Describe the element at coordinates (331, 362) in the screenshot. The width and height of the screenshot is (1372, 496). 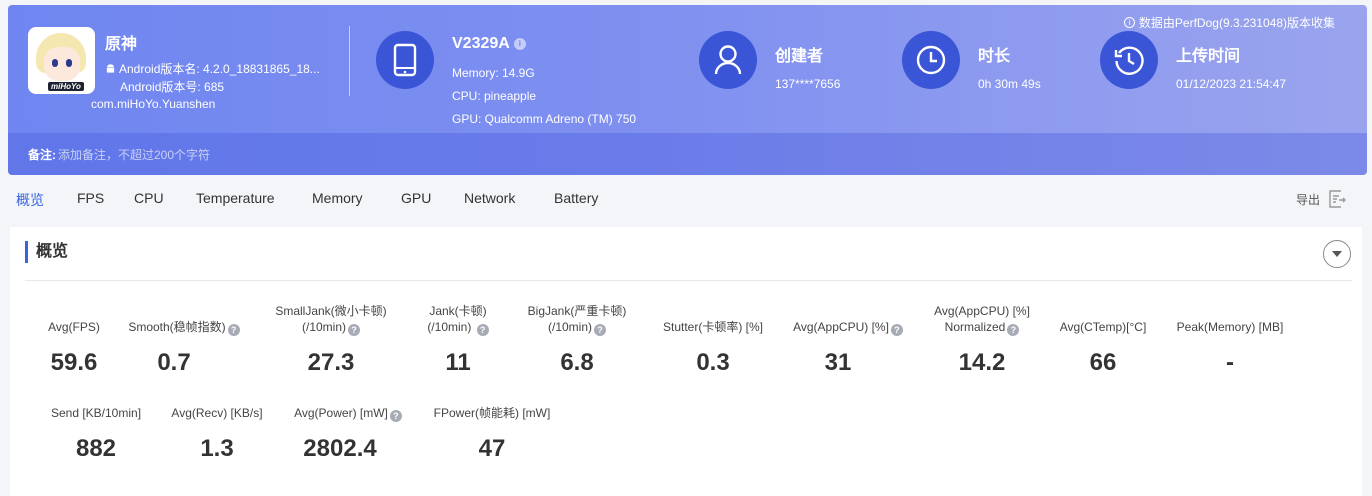
I see `metric-value: 27.3` at that location.